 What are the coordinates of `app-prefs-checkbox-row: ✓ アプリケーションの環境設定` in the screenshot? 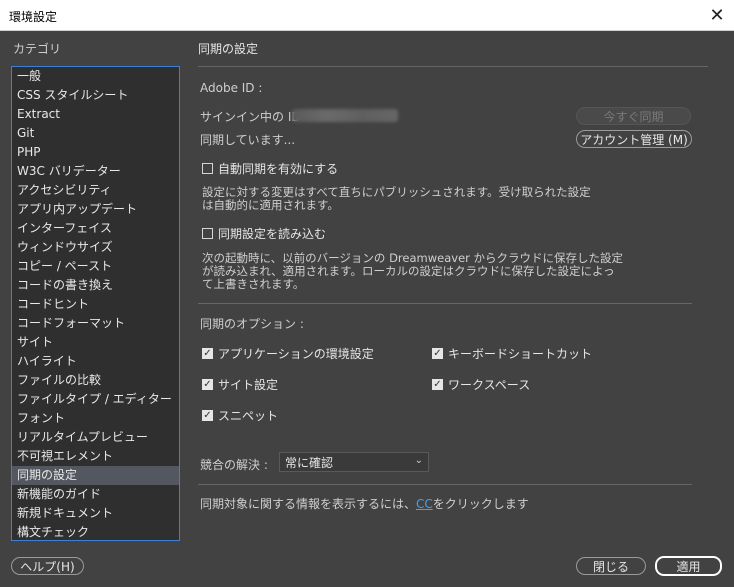 It's located at (288, 353).